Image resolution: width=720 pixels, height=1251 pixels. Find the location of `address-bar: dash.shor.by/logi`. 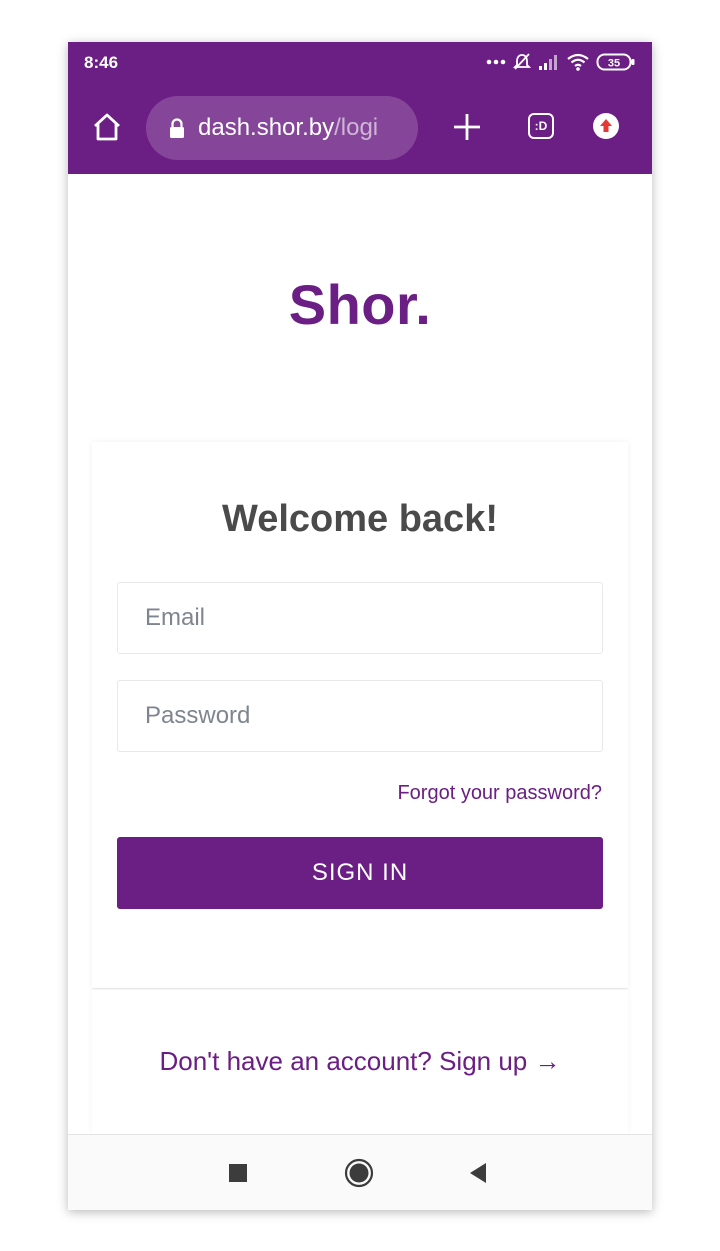

address-bar: dash.shor.by/logi is located at coordinates (282, 128).